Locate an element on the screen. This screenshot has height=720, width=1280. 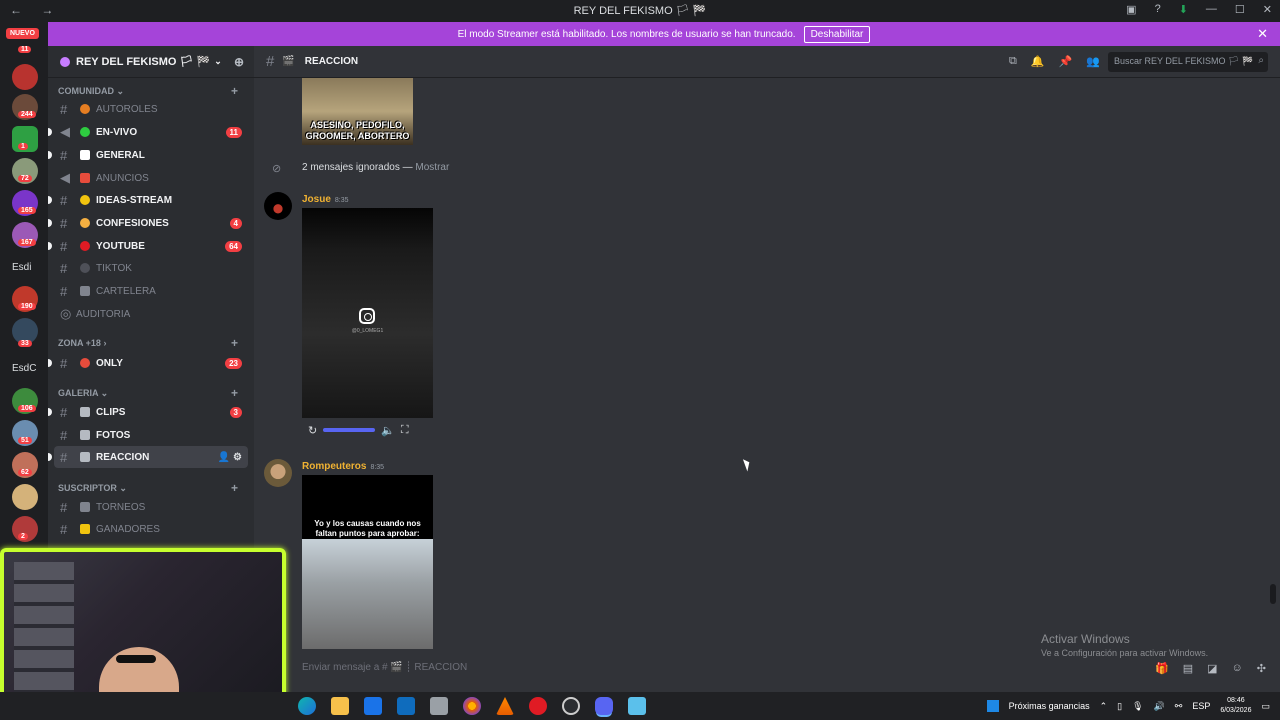
search-input: Buscar REY DEL FEKISMO 🏳 🏁 is located at coordinates (1188, 62).